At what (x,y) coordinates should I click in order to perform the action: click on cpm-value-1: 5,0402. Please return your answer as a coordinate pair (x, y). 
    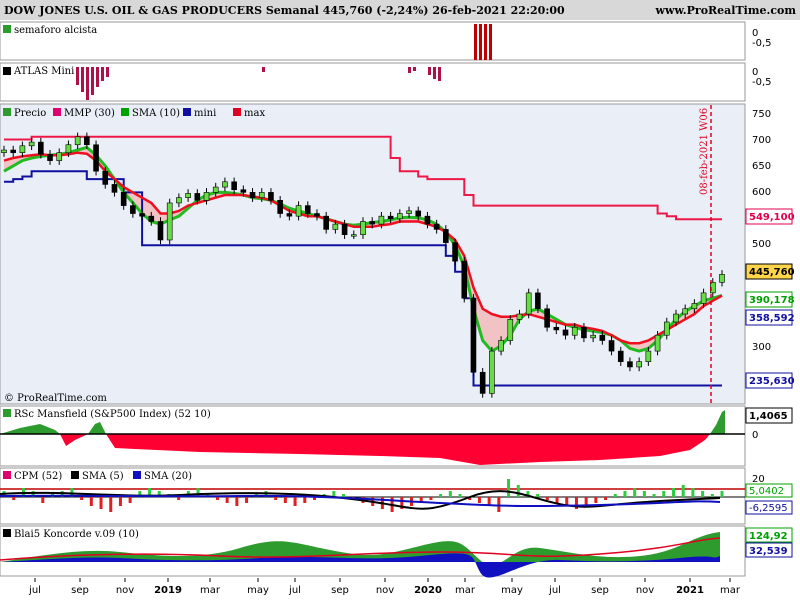
    Looking at the image, I should click on (766, 491).